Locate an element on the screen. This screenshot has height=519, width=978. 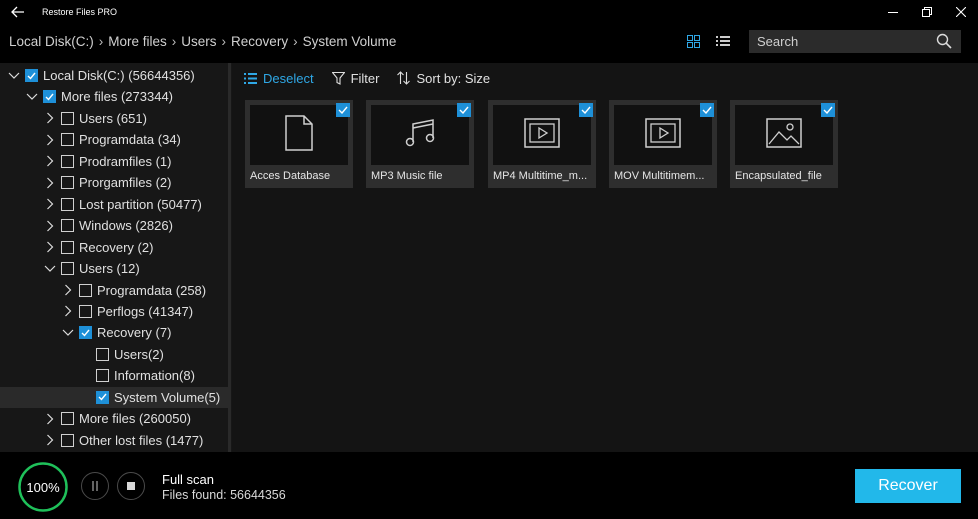
tree-item-local-disk-c-56644356: Local Disk(C:) (56644356) is located at coordinates (101, 75).